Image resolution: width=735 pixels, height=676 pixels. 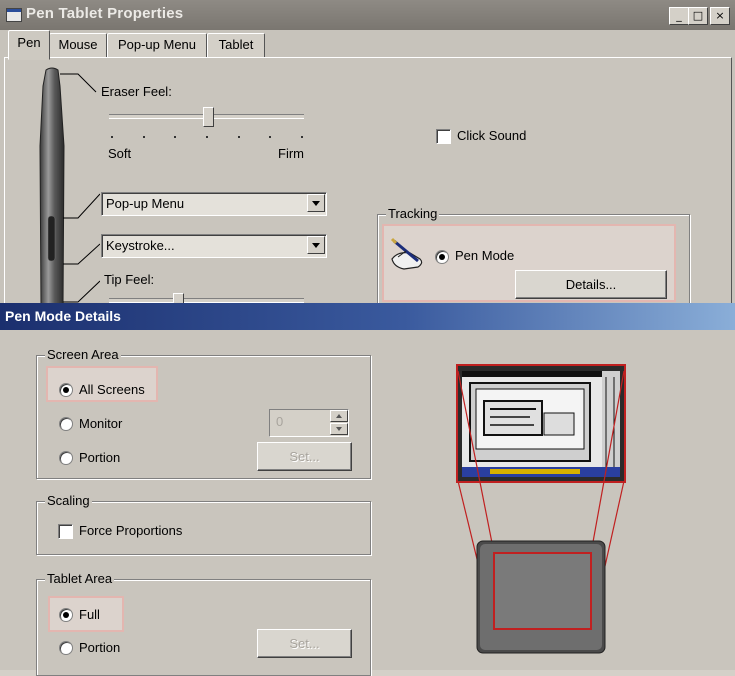 I want to click on monitor-label: Monitor, so click(x=101, y=423).